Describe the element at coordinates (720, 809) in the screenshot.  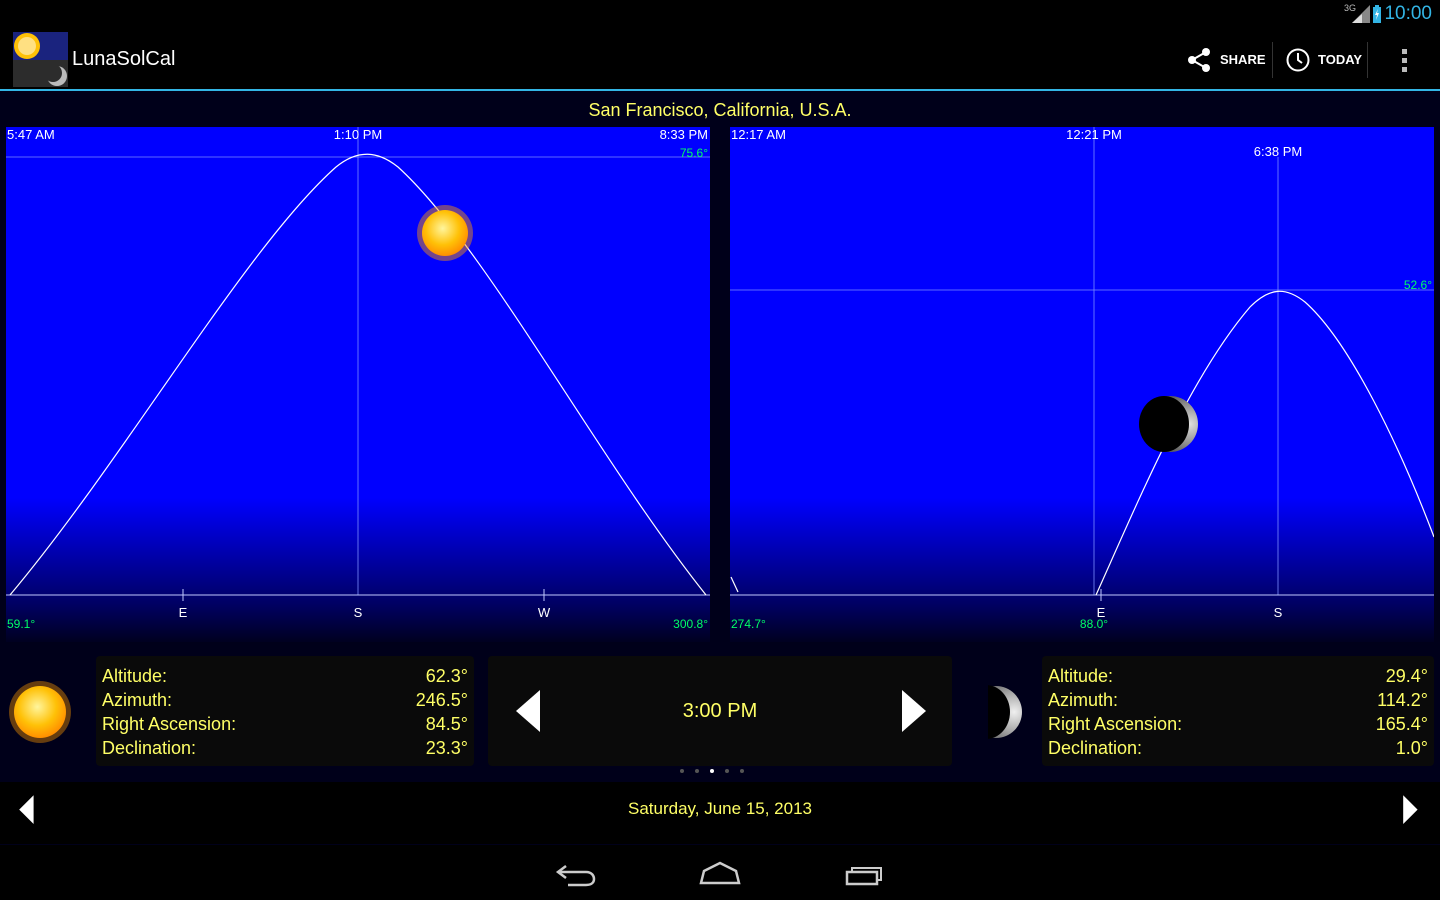
I see `selected-date: Saturday, June 15, 2013` at that location.